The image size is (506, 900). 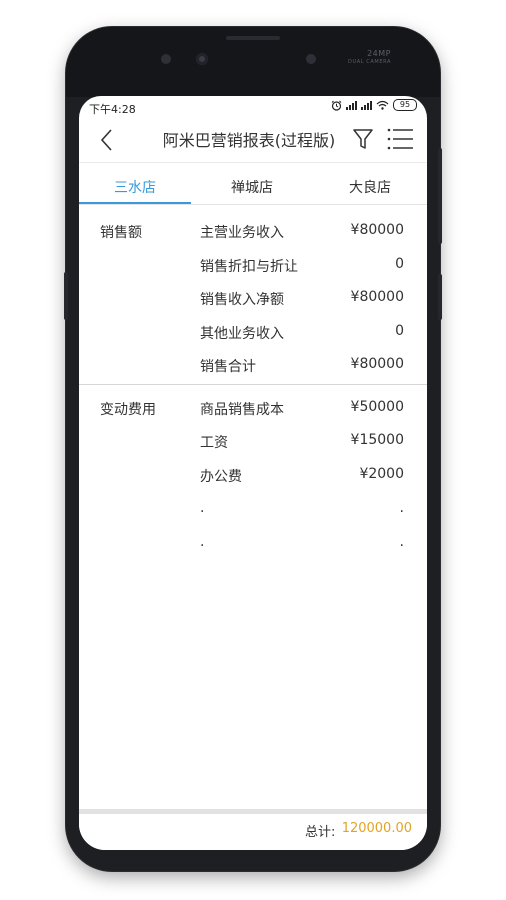 I want to click on filter-icon, so click(x=363, y=139).